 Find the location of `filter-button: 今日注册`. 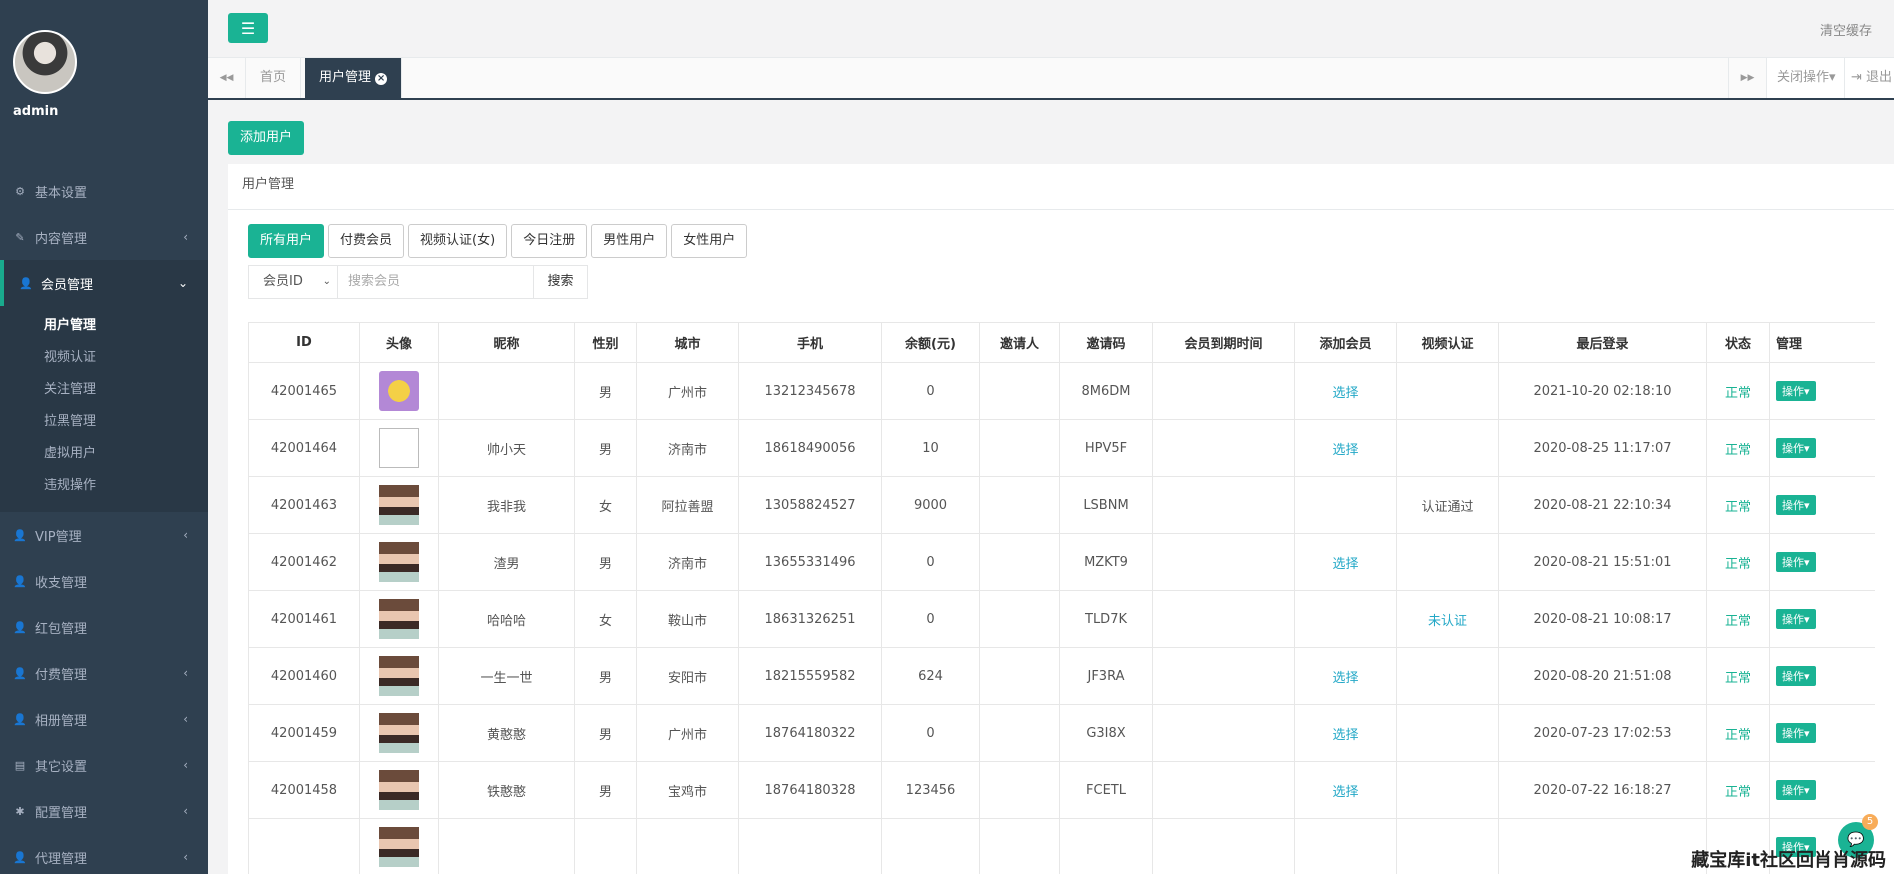

filter-button: 今日注册 is located at coordinates (549, 241).